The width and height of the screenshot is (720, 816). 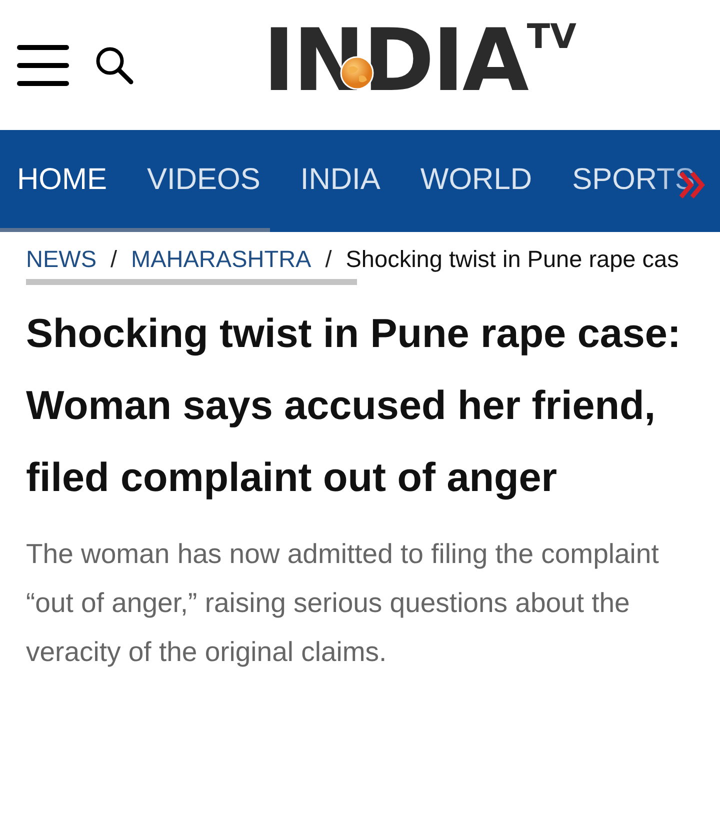 What do you see at coordinates (340, 179) in the screenshot?
I see `nav-tab: INDIA` at bounding box center [340, 179].